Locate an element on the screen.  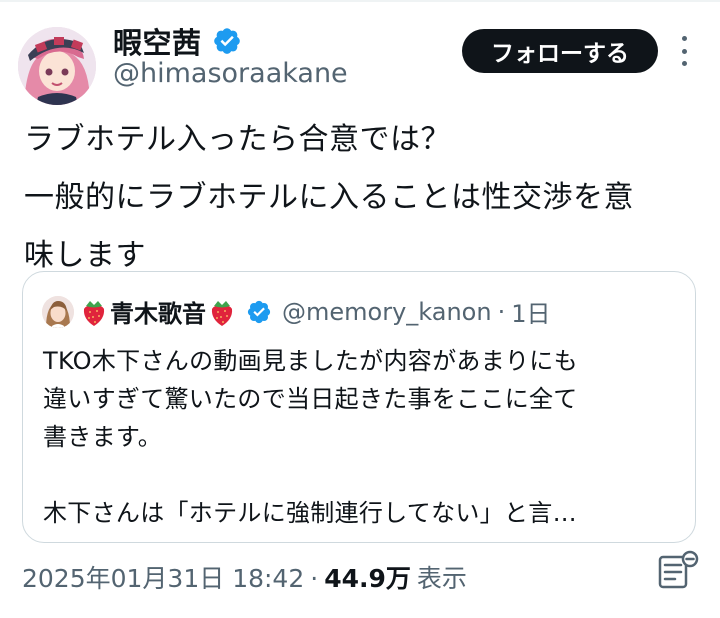
author-name-row: 暇空茜 is located at coordinates (177, 41).